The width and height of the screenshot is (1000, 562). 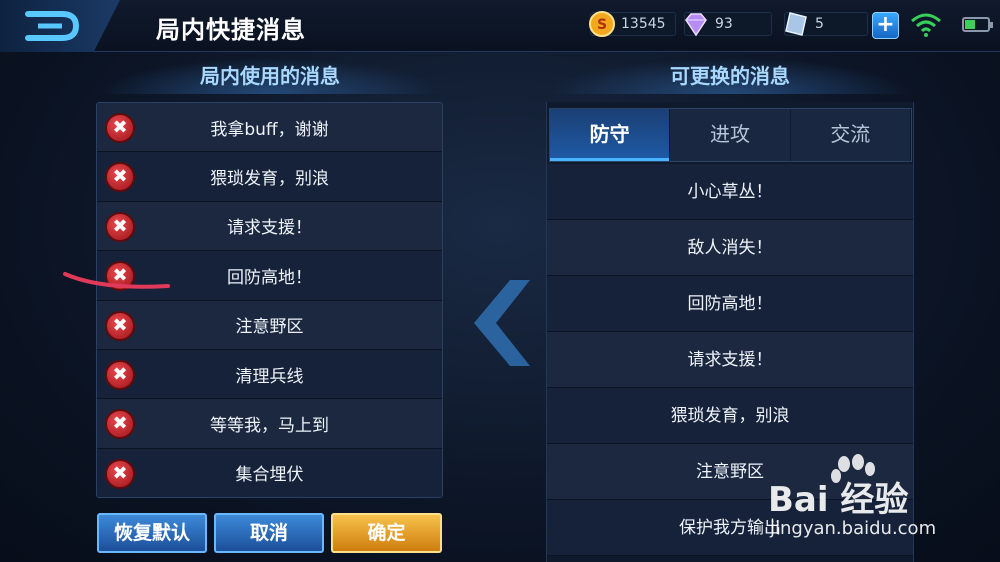 I want to click on battery-icon, so click(x=977, y=24).